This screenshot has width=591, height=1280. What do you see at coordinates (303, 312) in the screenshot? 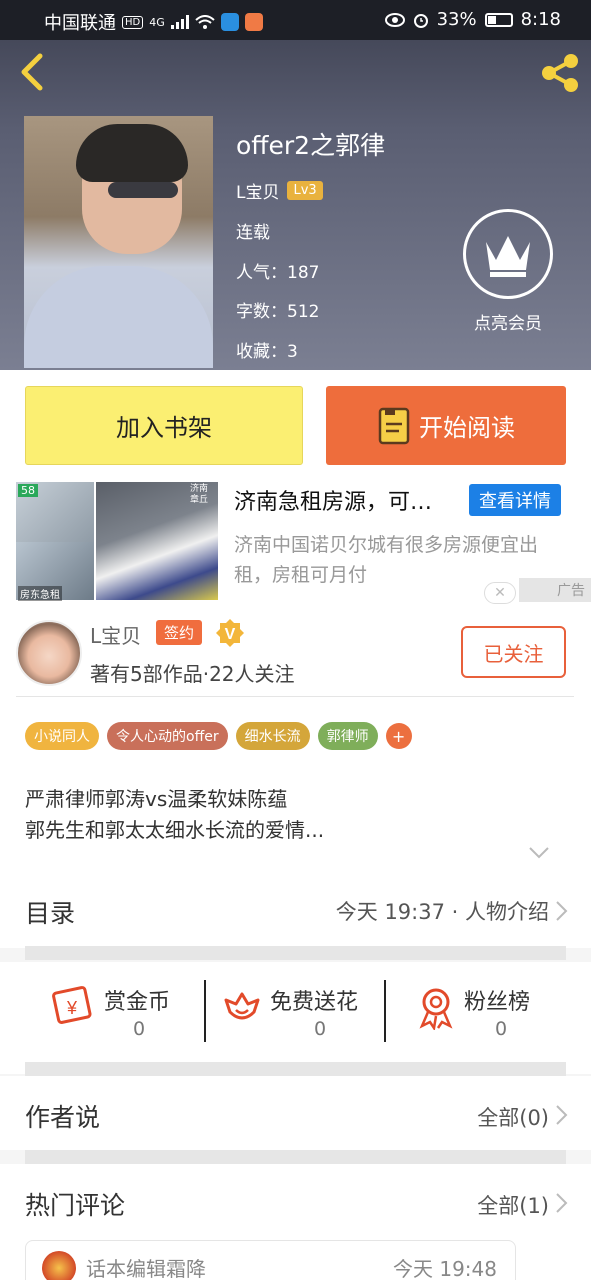
I see `words-value: 512` at bounding box center [303, 312].